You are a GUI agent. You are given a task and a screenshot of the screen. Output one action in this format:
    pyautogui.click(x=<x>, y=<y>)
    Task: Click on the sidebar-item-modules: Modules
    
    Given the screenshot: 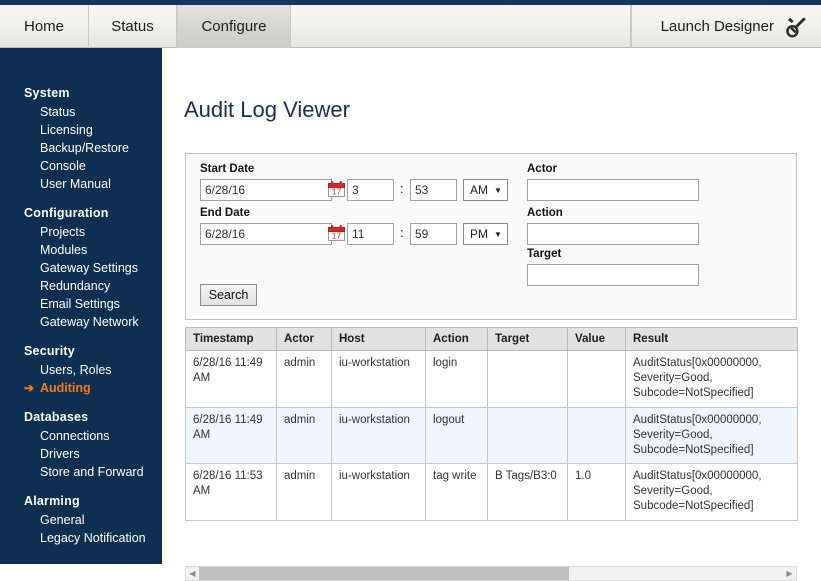 What is the action you would take?
    pyautogui.click(x=81, y=250)
    